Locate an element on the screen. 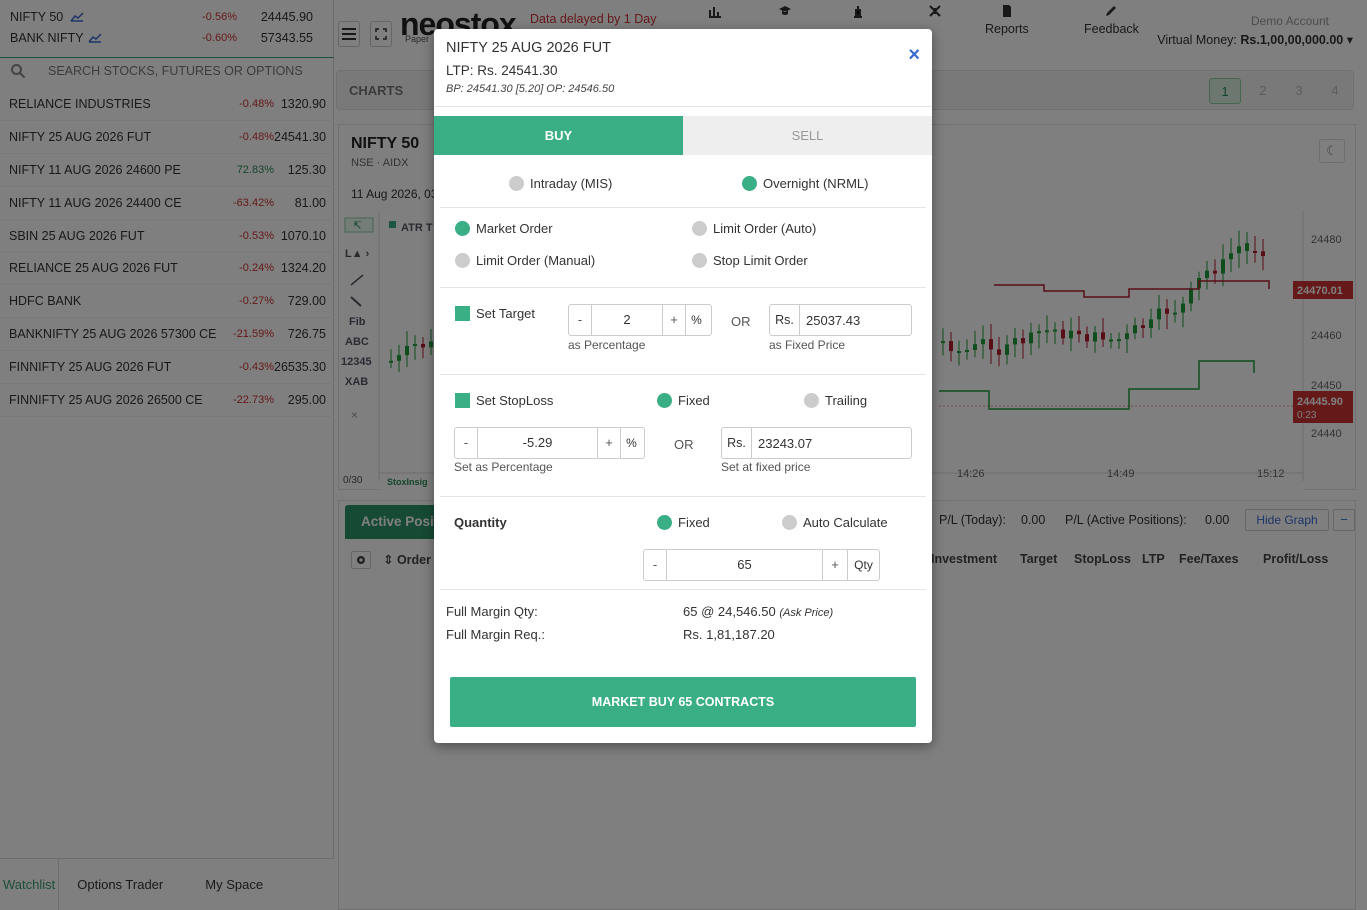 This screenshot has height=910, width=1367. radio-sl-fixed-label: Fixed is located at coordinates (694, 400).